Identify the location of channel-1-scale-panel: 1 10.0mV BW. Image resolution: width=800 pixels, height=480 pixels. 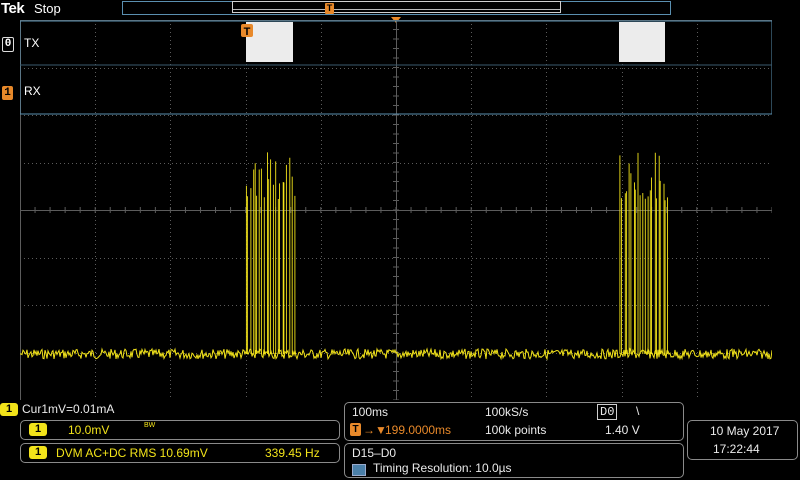
(180, 430).